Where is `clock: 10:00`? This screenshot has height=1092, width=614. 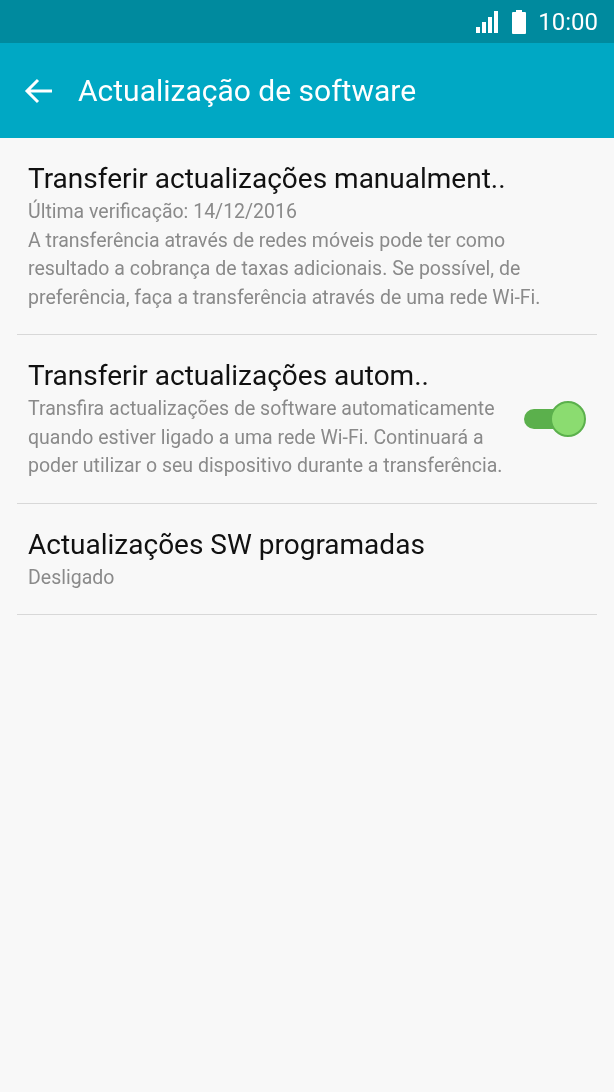
clock: 10:00 is located at coordinates (568, 22).